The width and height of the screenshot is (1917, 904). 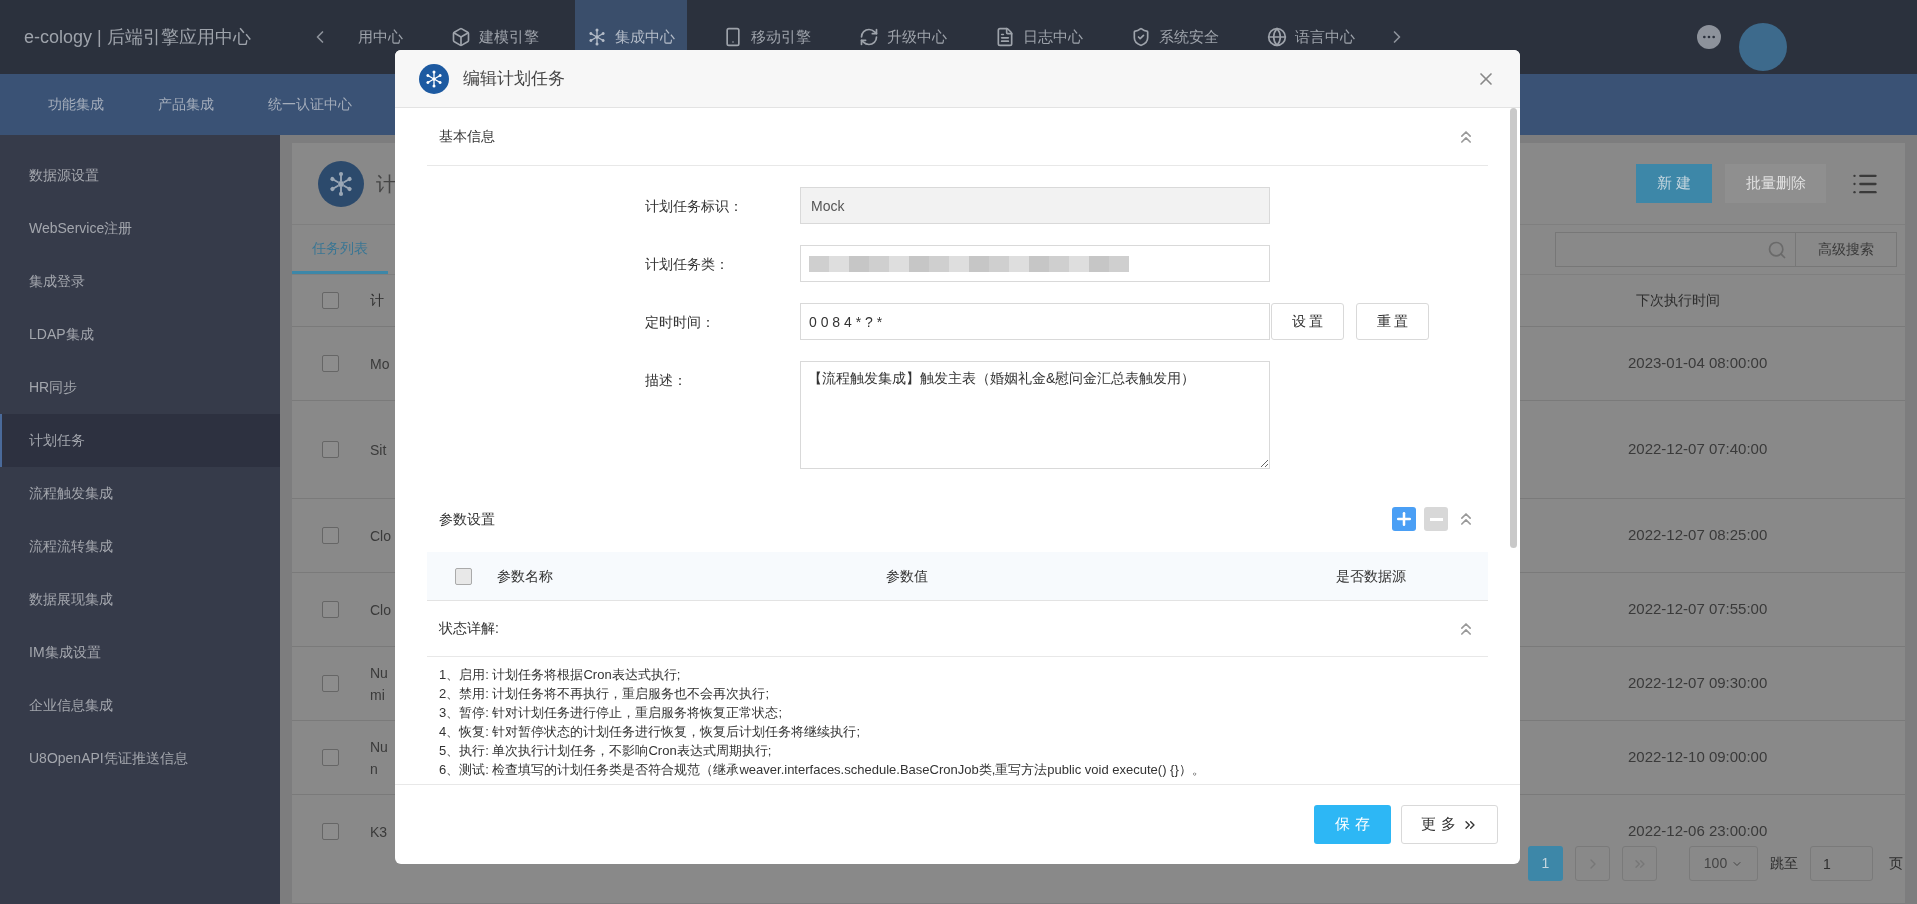 What do you see at coordinates (907, 576) in the screenshot?
I see `column-header: 参数值` at bounding box center [907, 576].